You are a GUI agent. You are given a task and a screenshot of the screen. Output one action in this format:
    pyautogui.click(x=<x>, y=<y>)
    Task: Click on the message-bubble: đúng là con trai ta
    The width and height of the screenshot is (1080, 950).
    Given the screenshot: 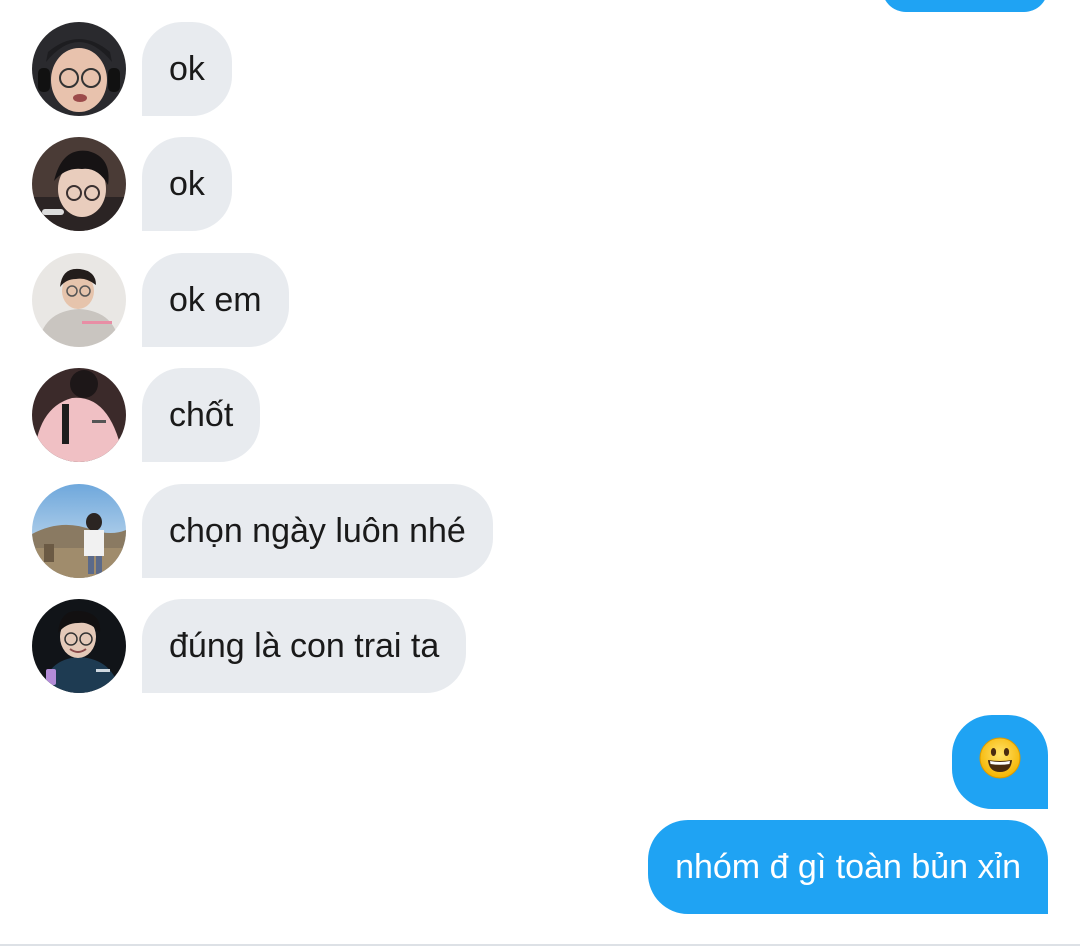 What is the action you would take?
    pyautogui.click(x=304, y=646)
    